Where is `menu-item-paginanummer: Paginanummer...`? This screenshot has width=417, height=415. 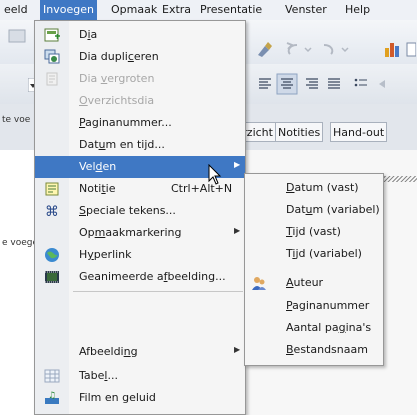
menu-item-paginanummer: Paginanummer... is located at coordinates (140, 123).